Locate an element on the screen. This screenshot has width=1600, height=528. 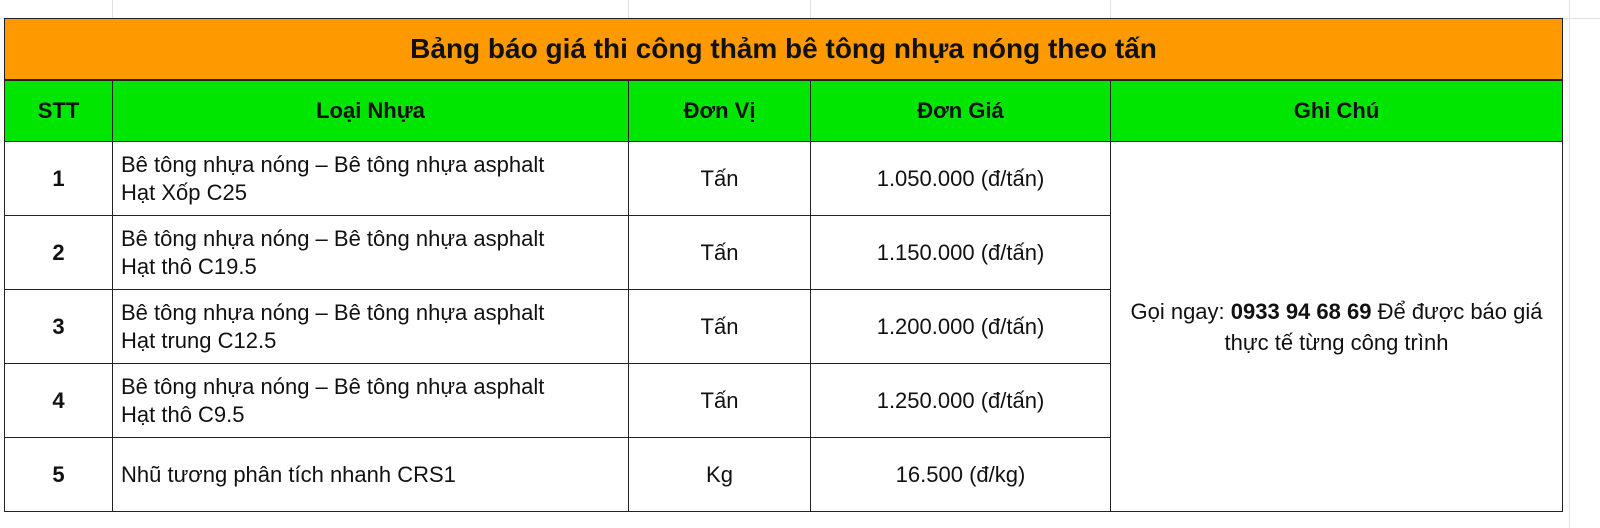
row-price: 1.050.000 (đ/tấn) is located at coordinates (960, 178).